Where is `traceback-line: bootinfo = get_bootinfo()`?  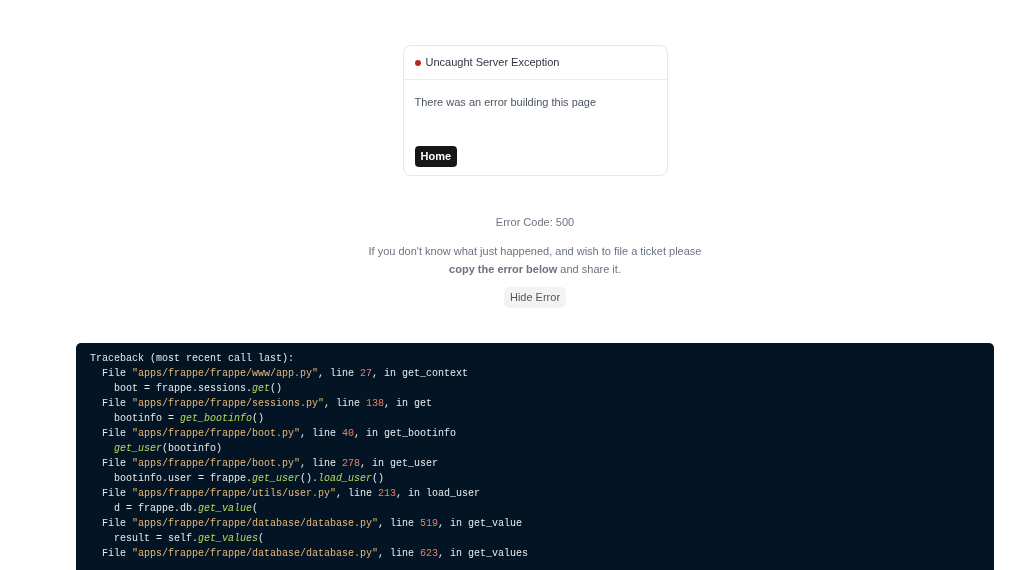
traceback-line: bootinfo = get_bootinfo() is located at coordinates (189, 418).